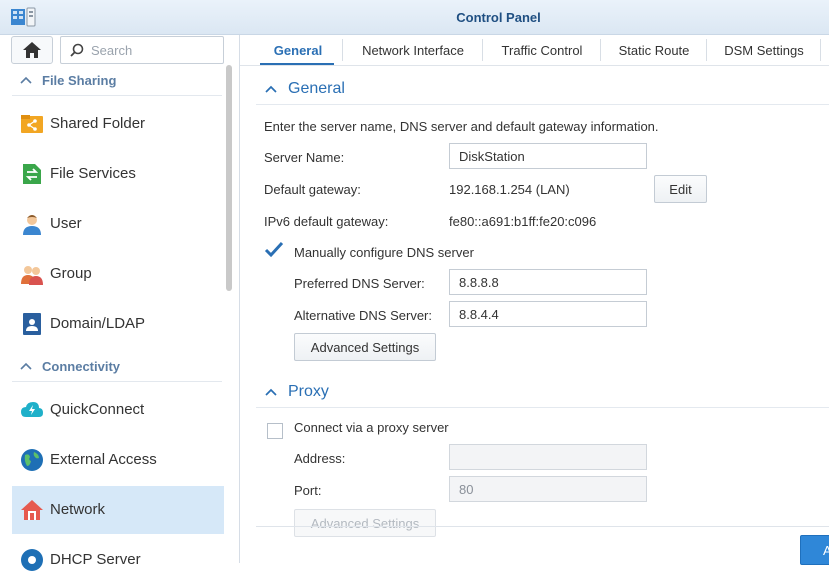 The height and width of the screenshot is (584, 829). What do you see at coordinates (680, 189) in the screenshot?
I see `edit-gateway-button: Edit` at bounding box center [680, 189].